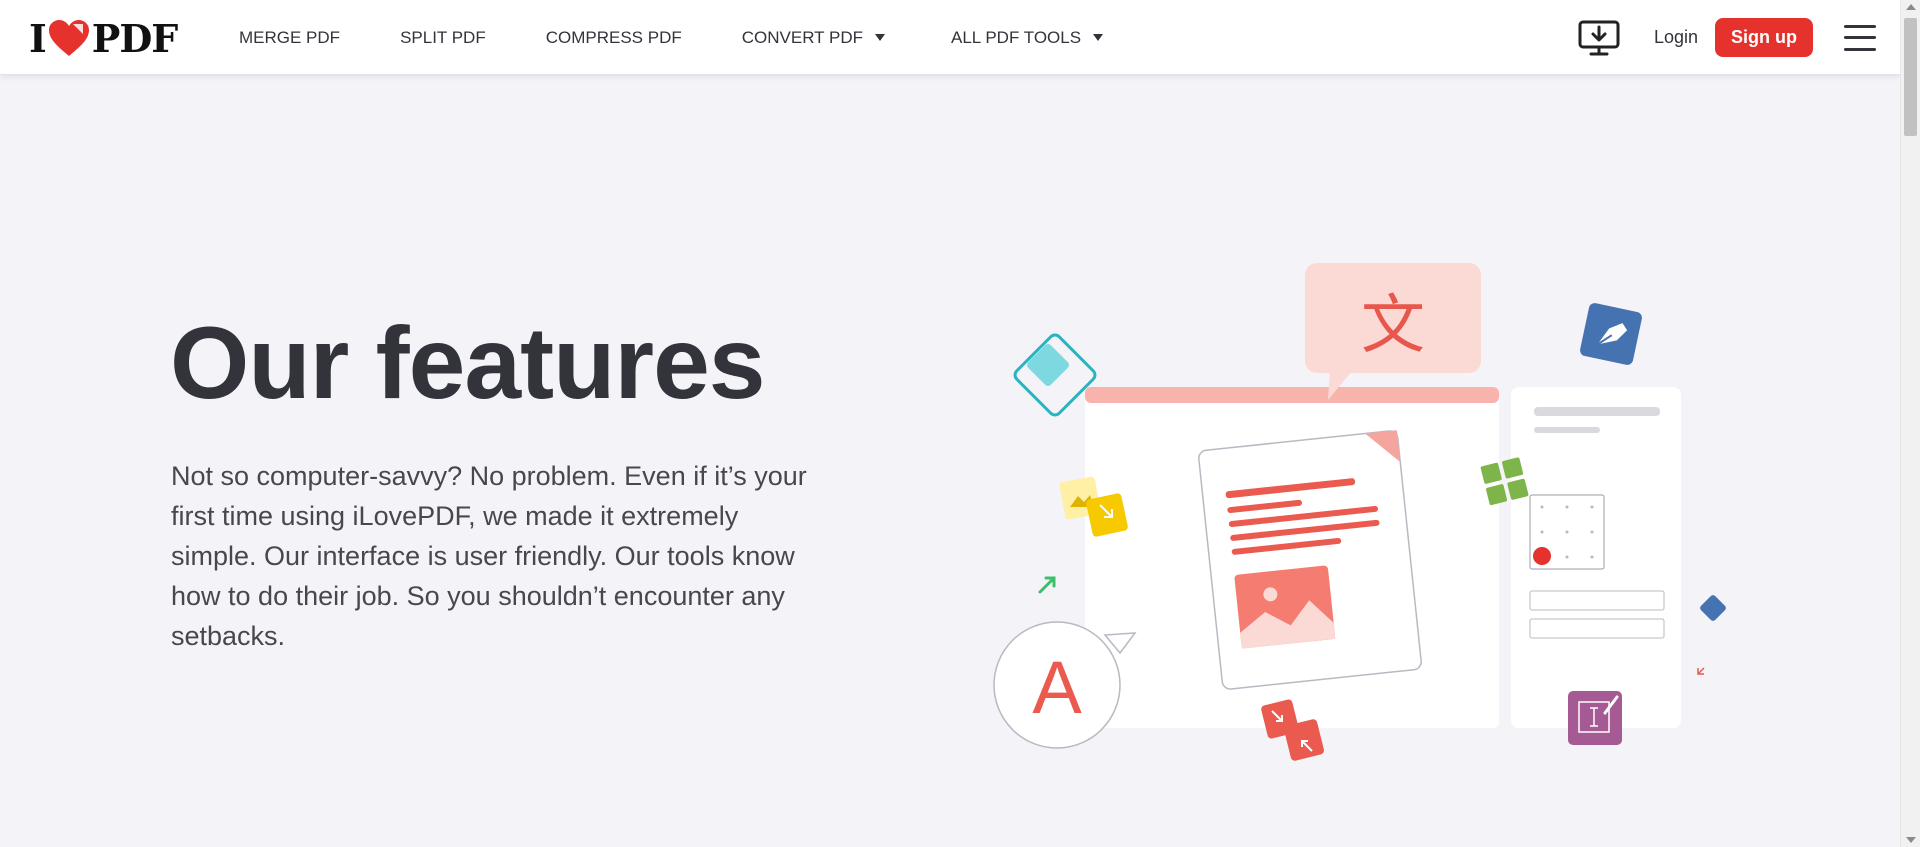 Image resolution: width=1920 pixels, height=847 pixels. What do you see at coordinates (1911, 7) in the screenshot?
I see `scroll-up-arrow-icon` at bounding box center [1911, 7].